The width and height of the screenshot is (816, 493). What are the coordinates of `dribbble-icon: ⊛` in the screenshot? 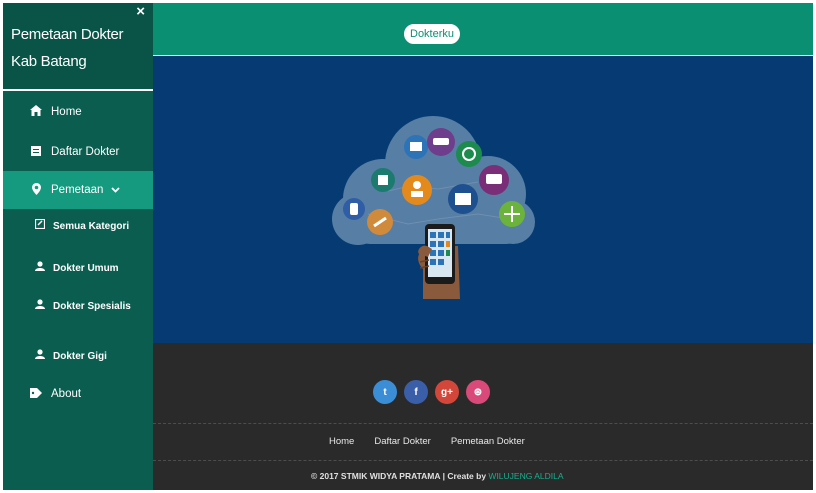 It's located at (478, 392).